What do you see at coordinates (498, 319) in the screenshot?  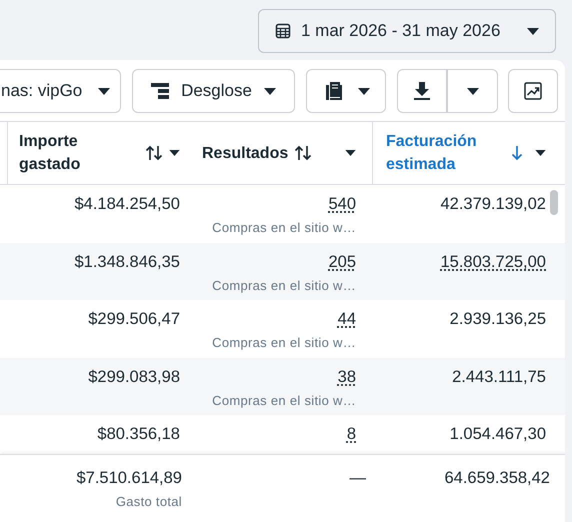 I see `table-cell-text: 2.939.136,25` at bounding box center [498, 319].